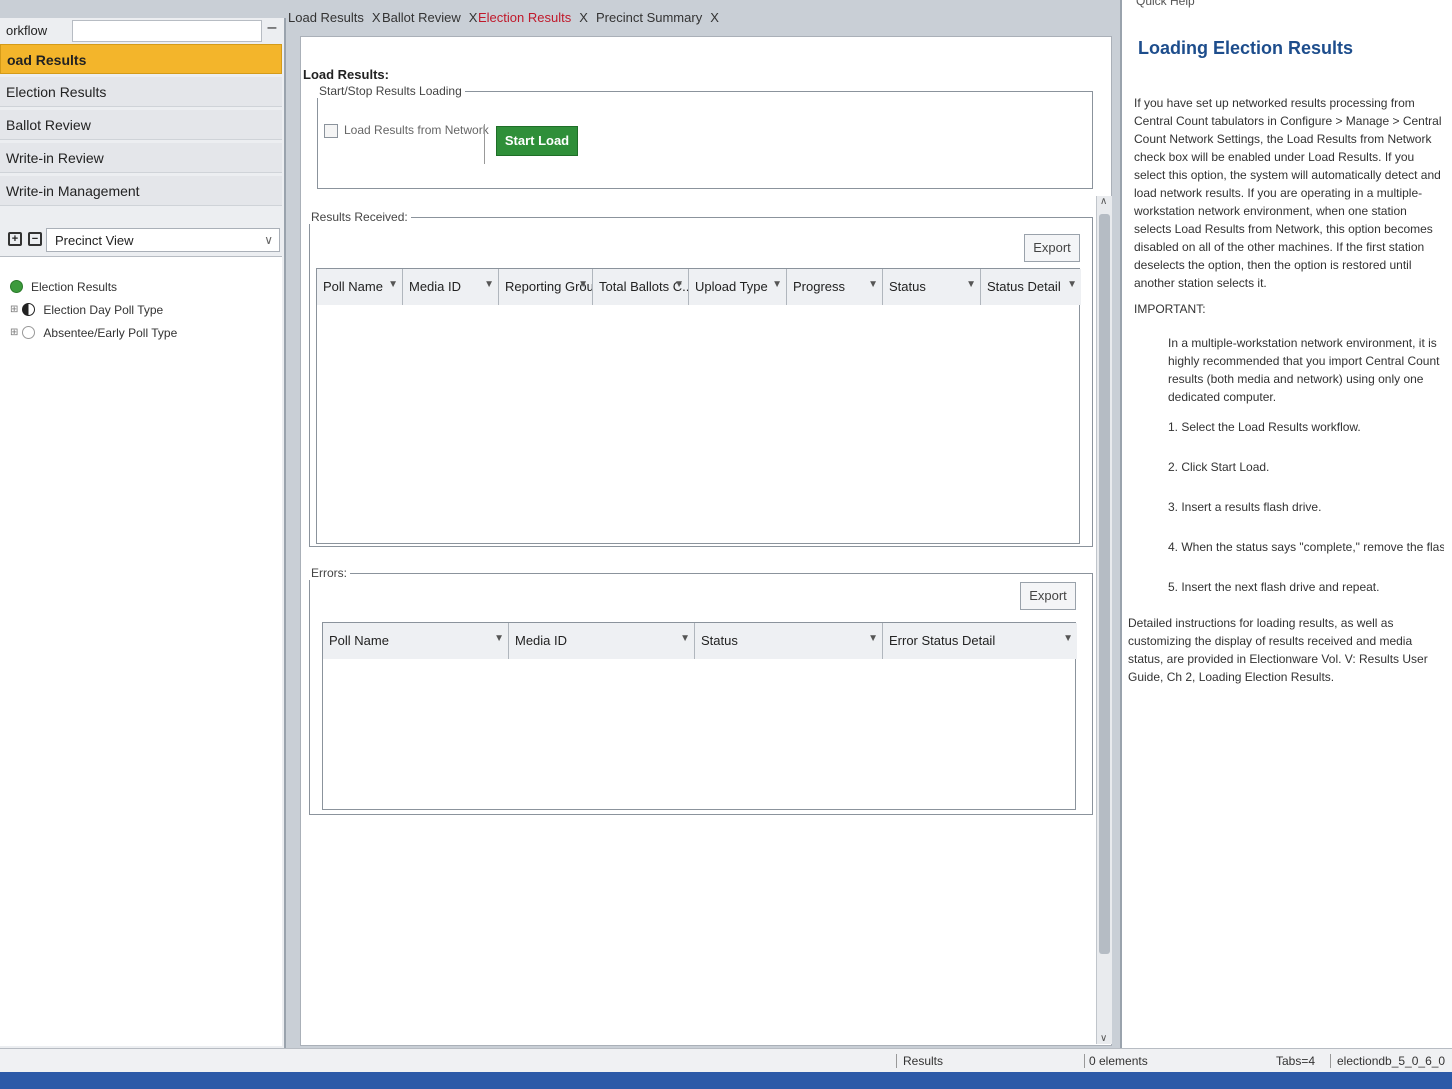 This screenshot has height=1089, width=1452. I want to click on column-header: Error Status Detail ▼, so click(980, 641).